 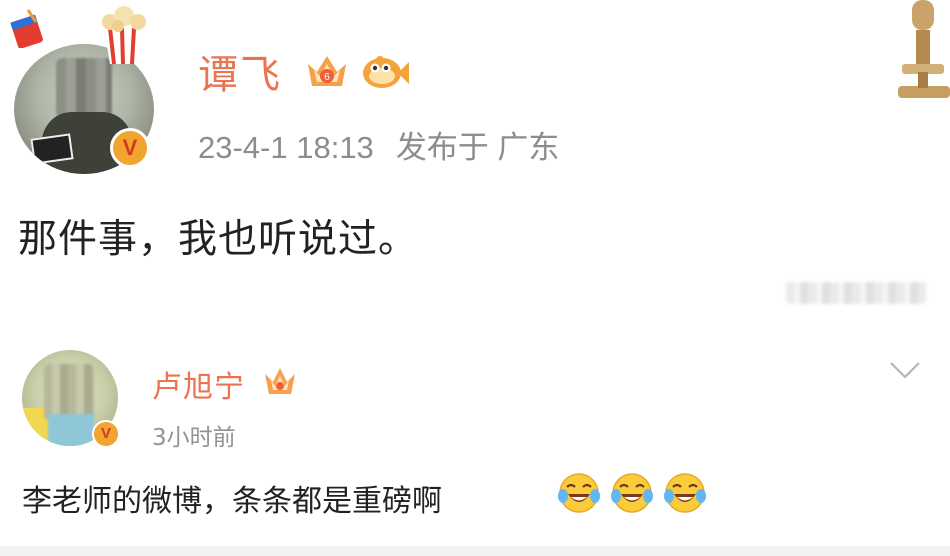 What do you see at coordinates (52, 149) in the screenshot?
I see `clapperboard-icon` at bounding box center [52, 149].